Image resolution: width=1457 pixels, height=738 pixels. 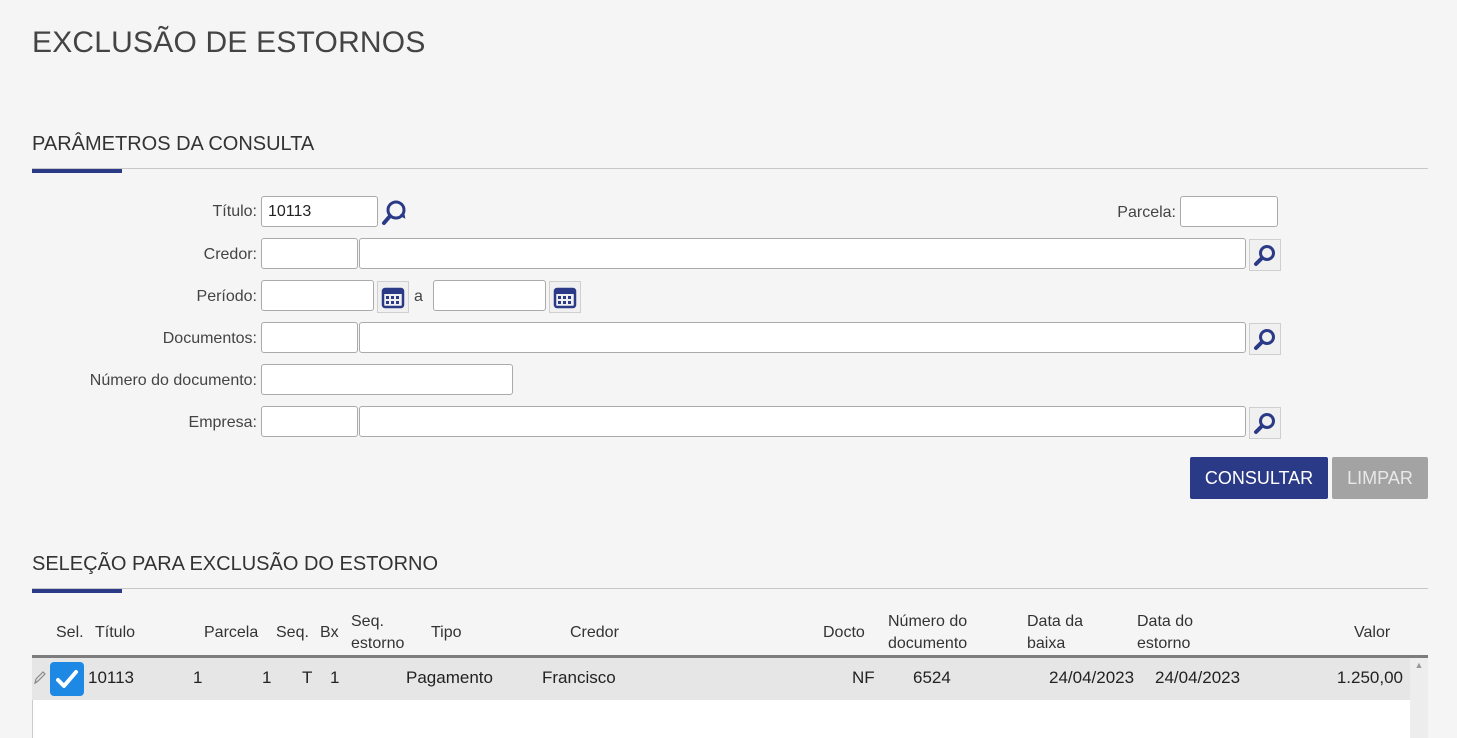 What do you see at coordinates (1046, 643) in the screenshot?
I see `col-header-data-baixa-line2: baixa` at bounding box center [1046, 643].